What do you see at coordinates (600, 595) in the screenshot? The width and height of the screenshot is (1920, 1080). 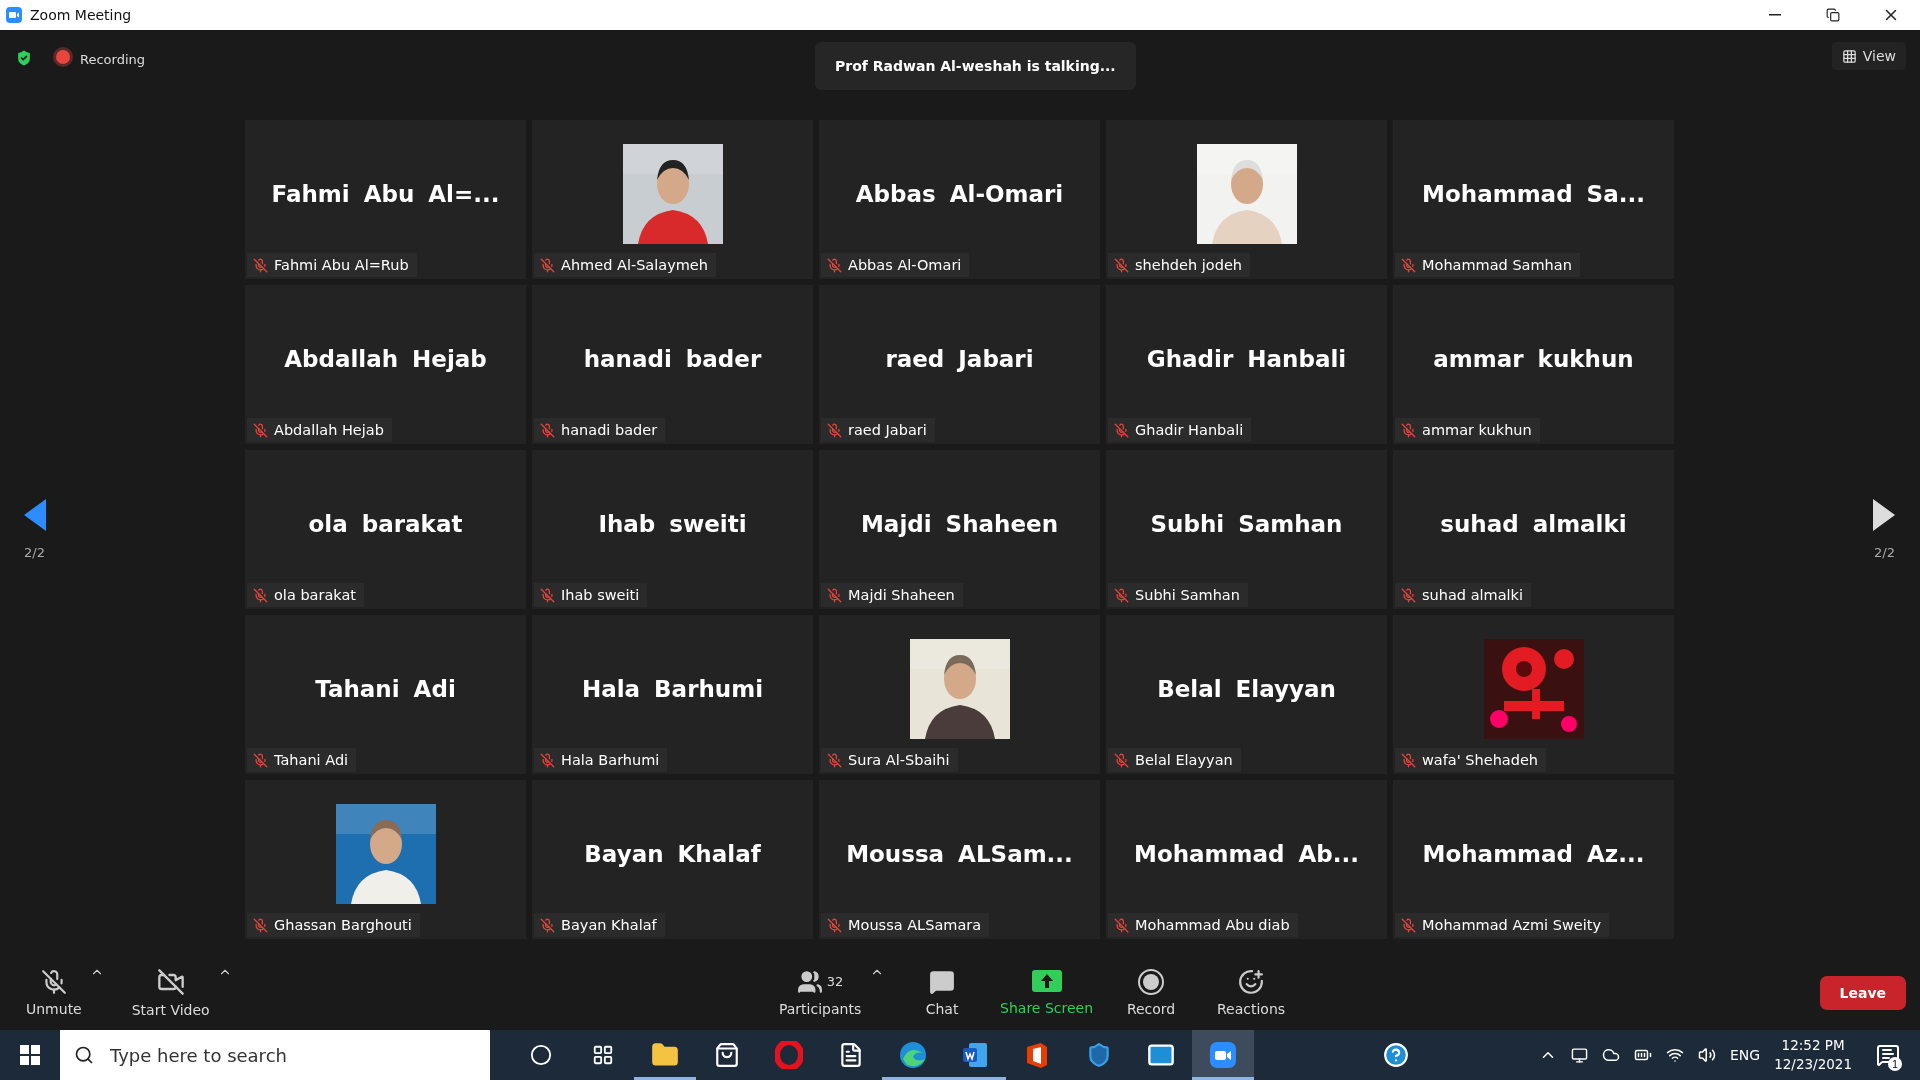 I see `participant-name: Ihab sweiti` at bounding box center [600, 595].